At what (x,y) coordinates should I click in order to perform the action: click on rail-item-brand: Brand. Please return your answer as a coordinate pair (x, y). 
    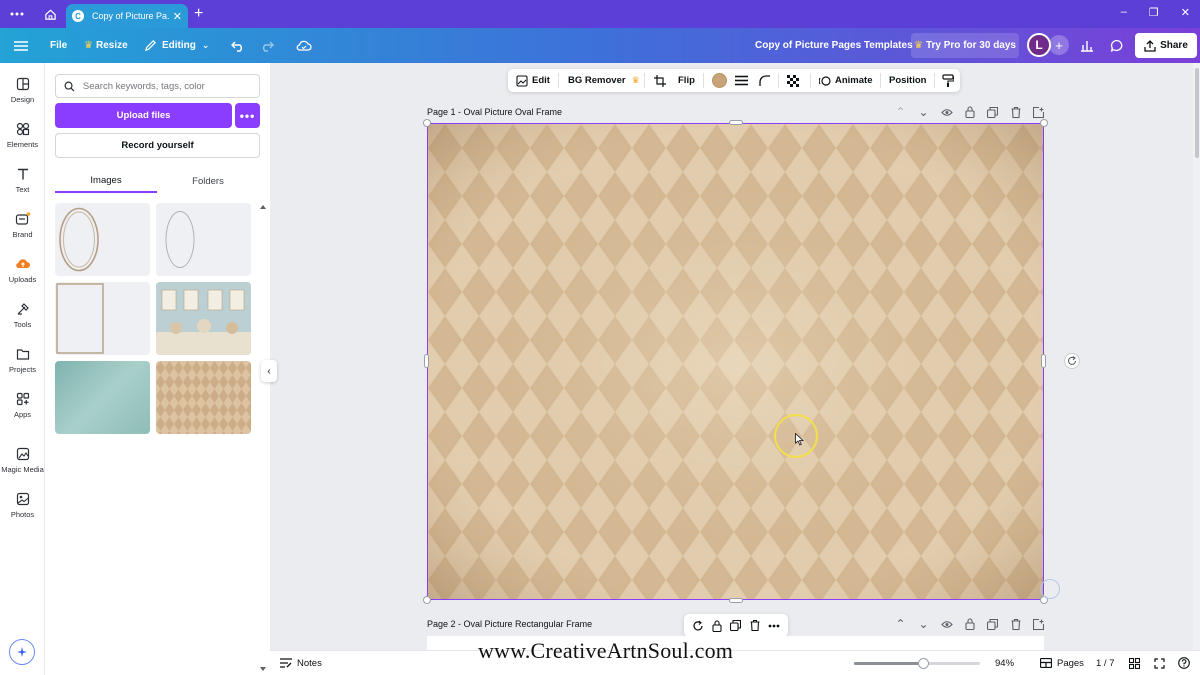
    Looking at the image, I should click on (22, 225).